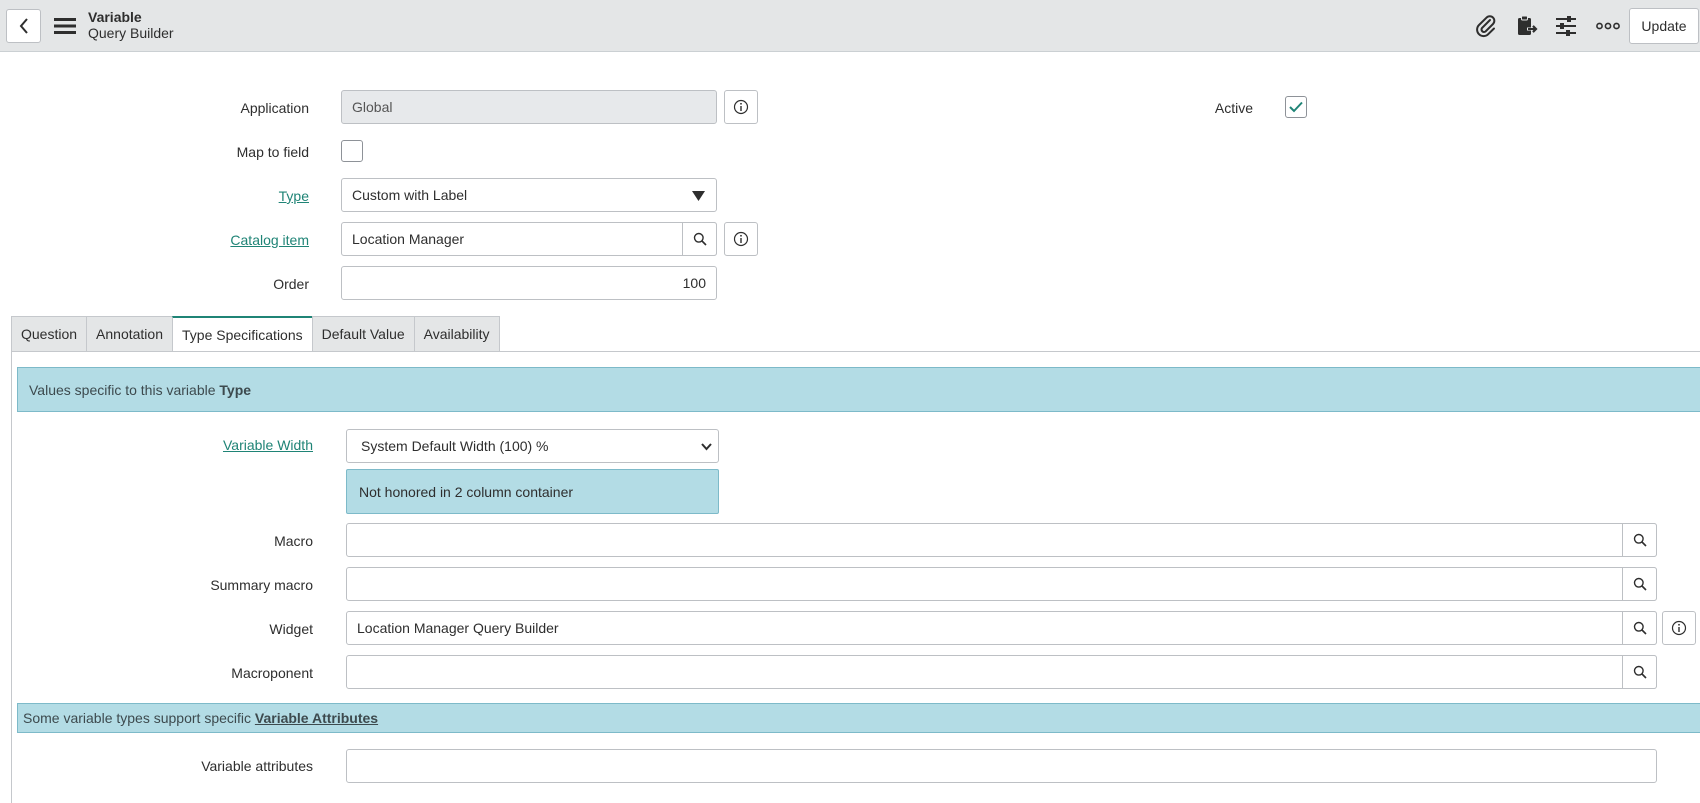 The height and width of the screenshot is (803, 1700). Describe the element at coordinates (455, 446) in the screenshot. I see `variable-width-value: System Default Width (100) %` at that location.